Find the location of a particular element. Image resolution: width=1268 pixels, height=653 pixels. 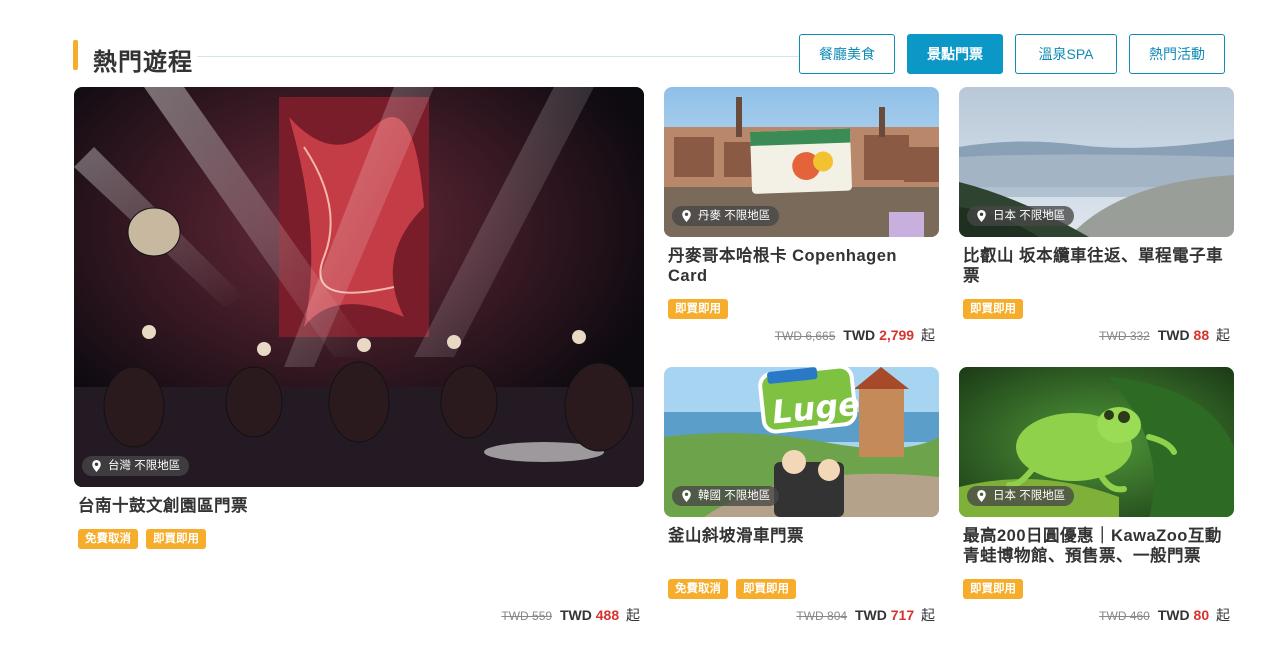

original-price: TWD 460 is located at coordinates (1124, 616).